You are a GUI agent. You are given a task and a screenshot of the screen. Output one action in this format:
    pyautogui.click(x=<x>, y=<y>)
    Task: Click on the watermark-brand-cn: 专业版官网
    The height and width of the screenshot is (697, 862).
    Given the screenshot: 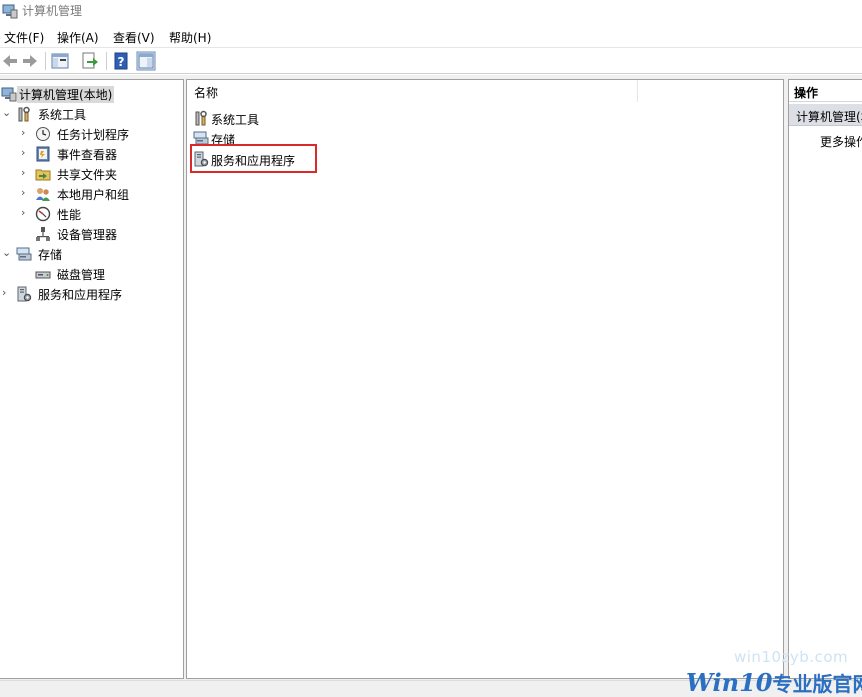 What is the action you would take?
    pyautogui.click(x=817, y=684)
    